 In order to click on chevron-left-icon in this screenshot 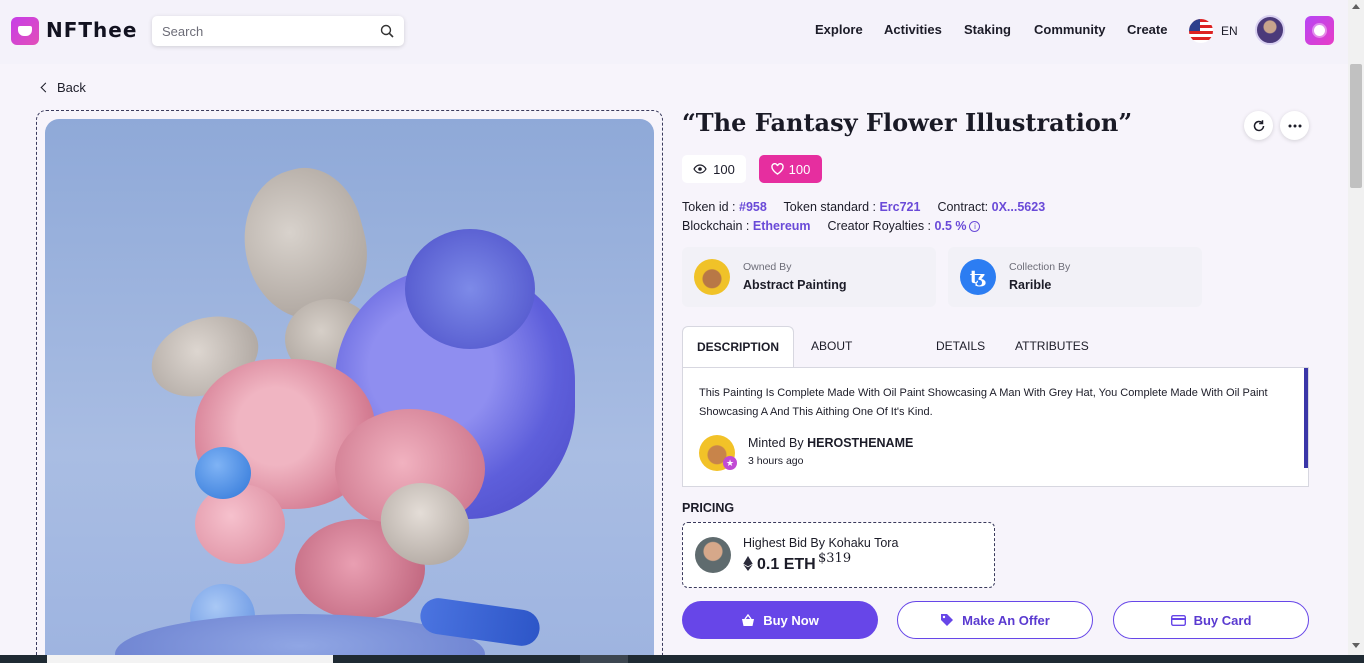, I will do `click(45, 87)`.